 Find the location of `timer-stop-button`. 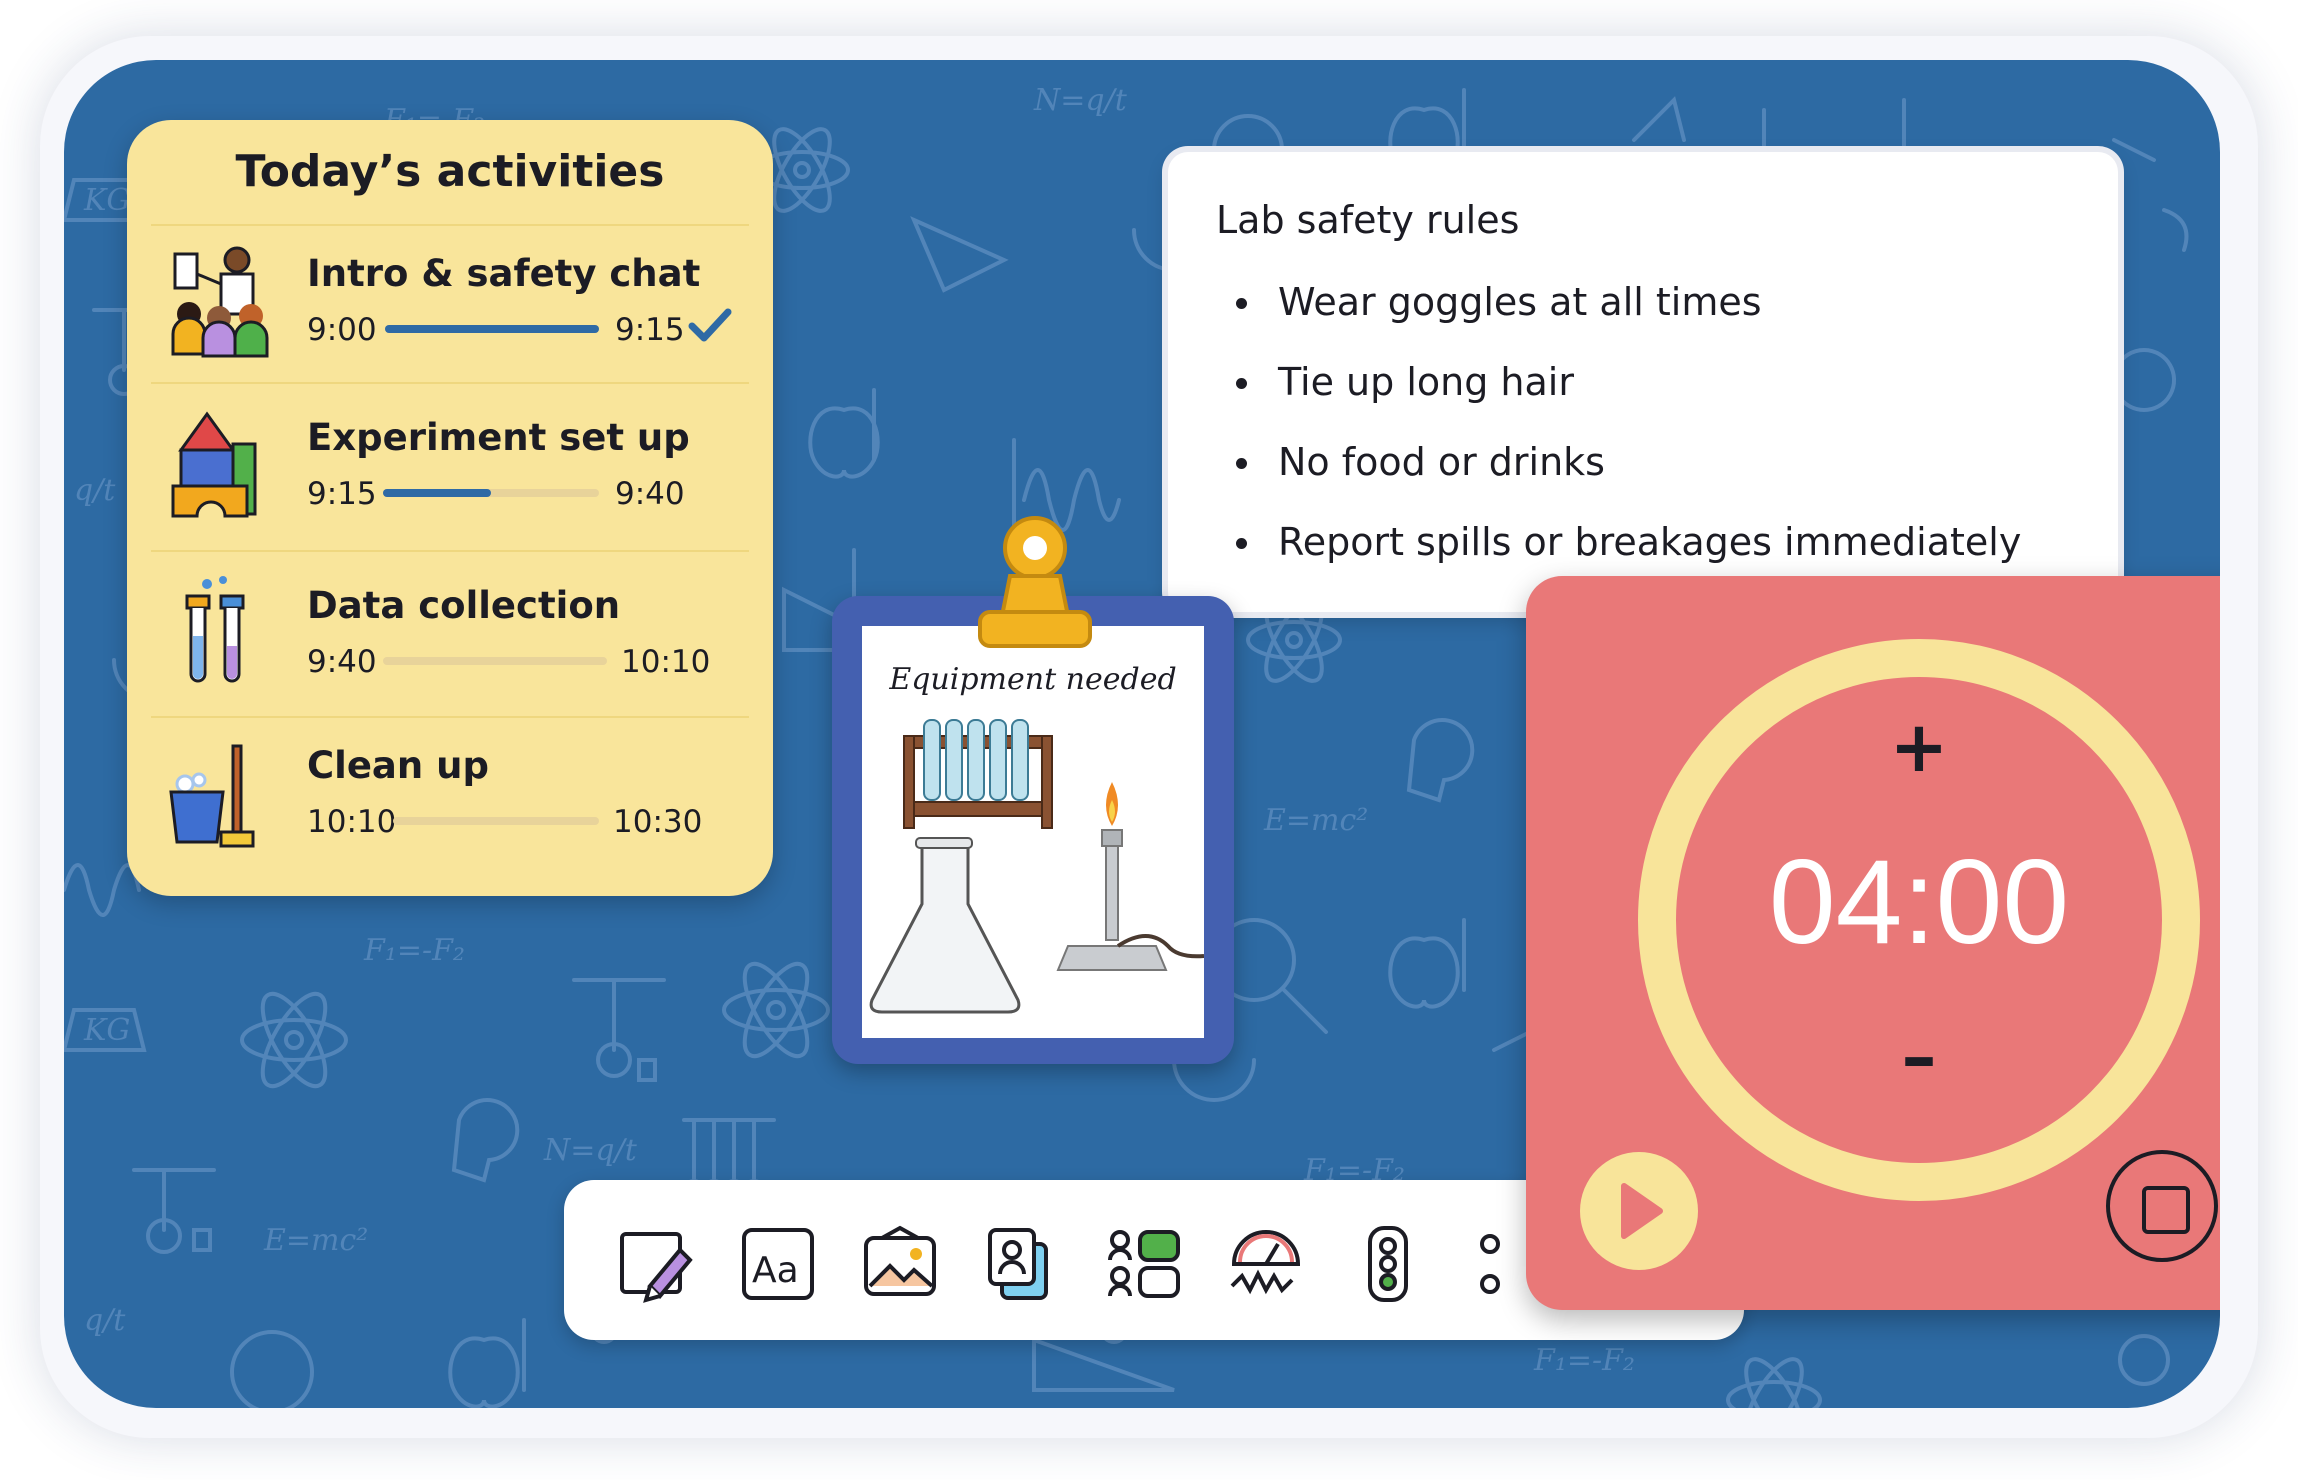

timer-stop-button is located at coordinates (2162, 1206).